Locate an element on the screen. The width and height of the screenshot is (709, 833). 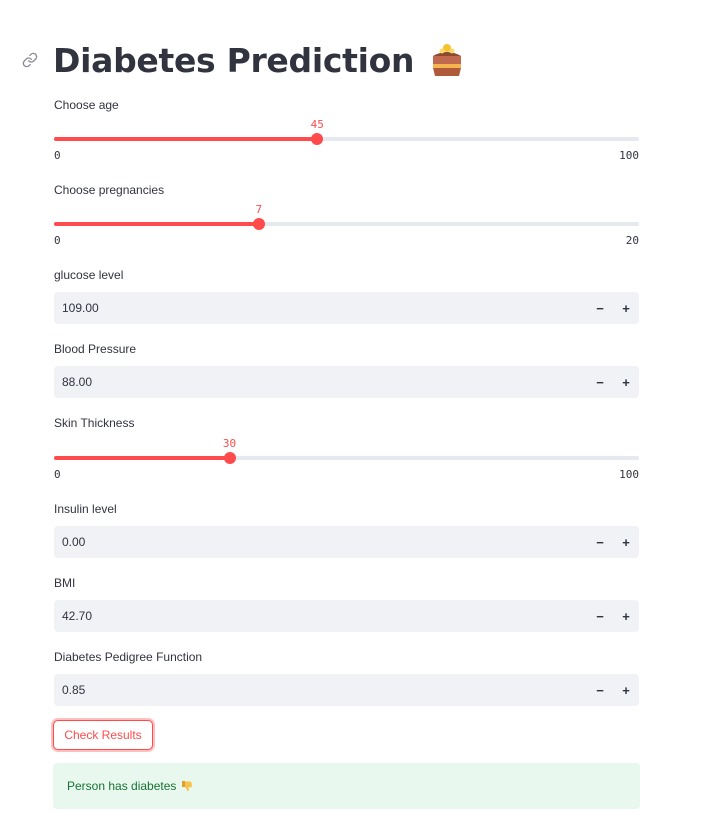
glucose-input is located at coordinates (320, 308).